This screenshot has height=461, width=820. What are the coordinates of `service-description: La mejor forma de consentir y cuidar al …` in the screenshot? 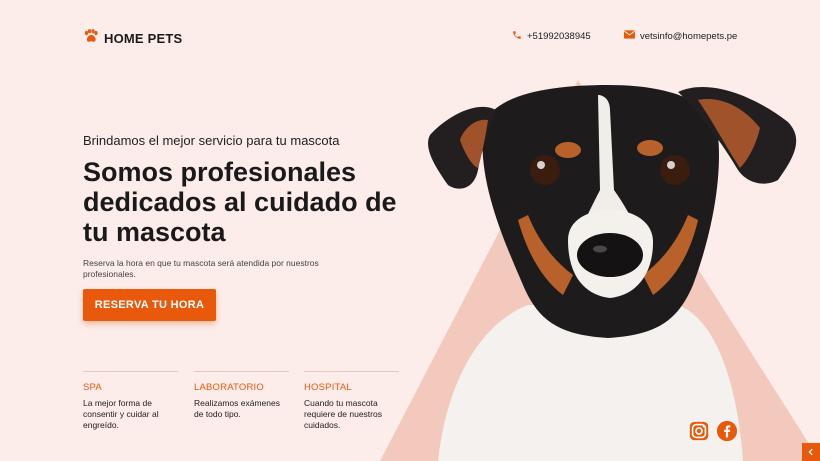 It's located at (121, 414).